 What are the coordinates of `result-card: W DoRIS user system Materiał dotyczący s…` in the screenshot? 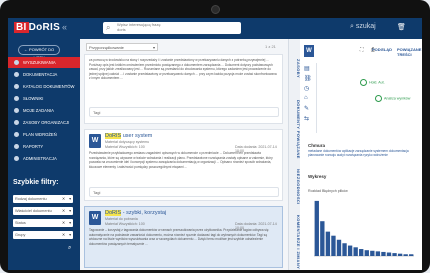 It's located at (183, 165).